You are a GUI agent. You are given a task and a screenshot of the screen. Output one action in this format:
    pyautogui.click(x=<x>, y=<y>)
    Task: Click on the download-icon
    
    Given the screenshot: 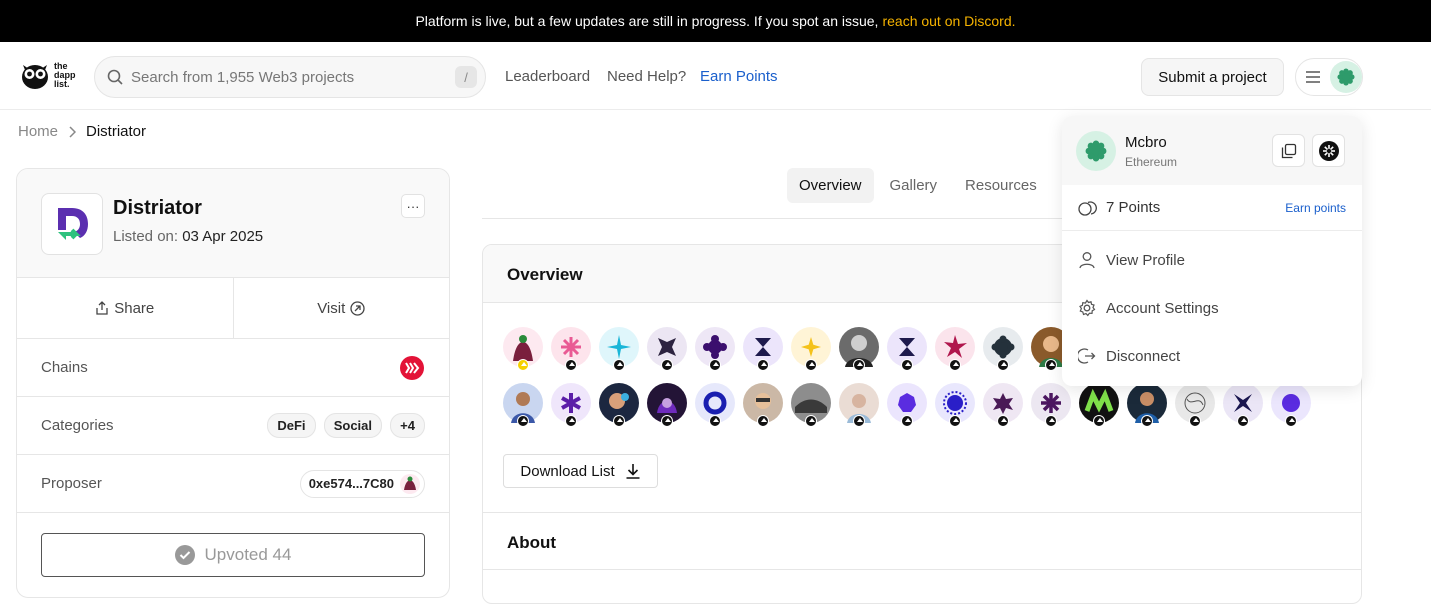 What is the action you would take?
    pyautogui.click(x=633, y=471)
    